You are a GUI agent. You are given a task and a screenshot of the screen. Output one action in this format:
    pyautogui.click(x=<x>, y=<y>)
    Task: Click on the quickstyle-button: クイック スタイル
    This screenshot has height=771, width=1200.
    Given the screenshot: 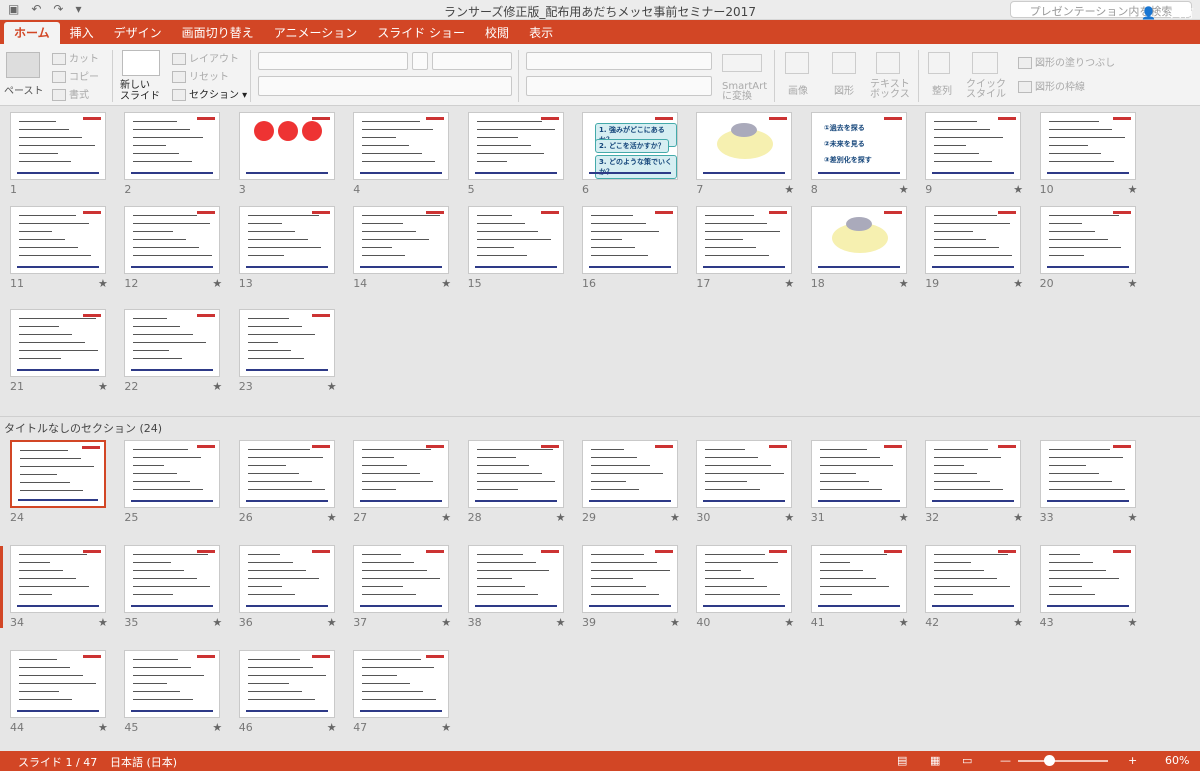 What is the action you would take?
    pyautogui.click(x=986, y=90)
    